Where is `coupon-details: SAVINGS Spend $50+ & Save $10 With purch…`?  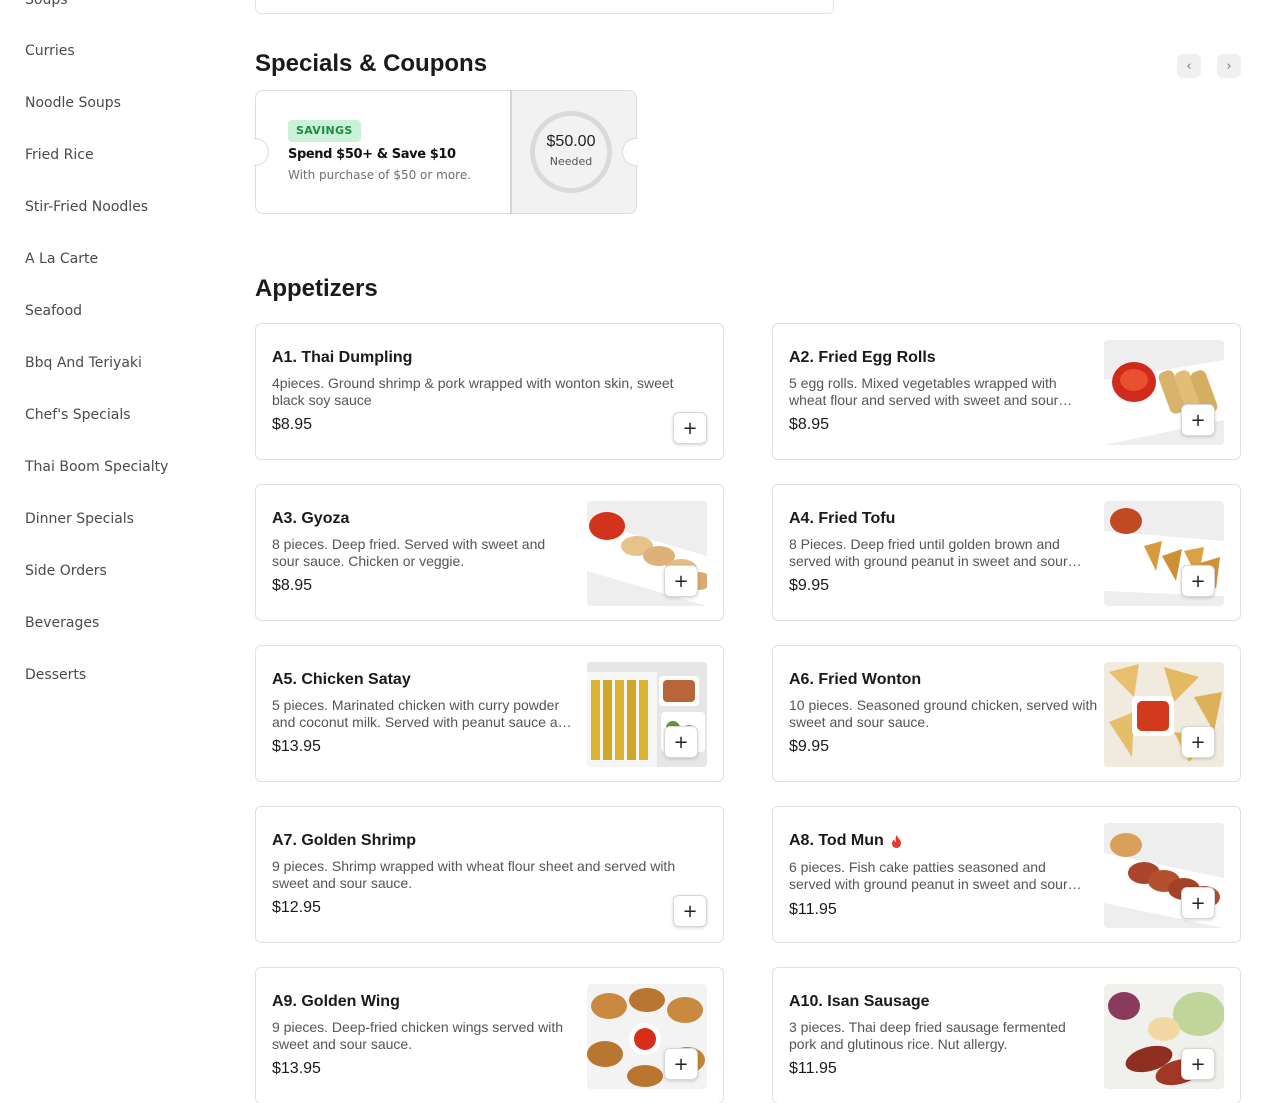
coupon-details: SAVINGS Spend $50+ & Save $10 With purch… is located at coordinates (383, 152).